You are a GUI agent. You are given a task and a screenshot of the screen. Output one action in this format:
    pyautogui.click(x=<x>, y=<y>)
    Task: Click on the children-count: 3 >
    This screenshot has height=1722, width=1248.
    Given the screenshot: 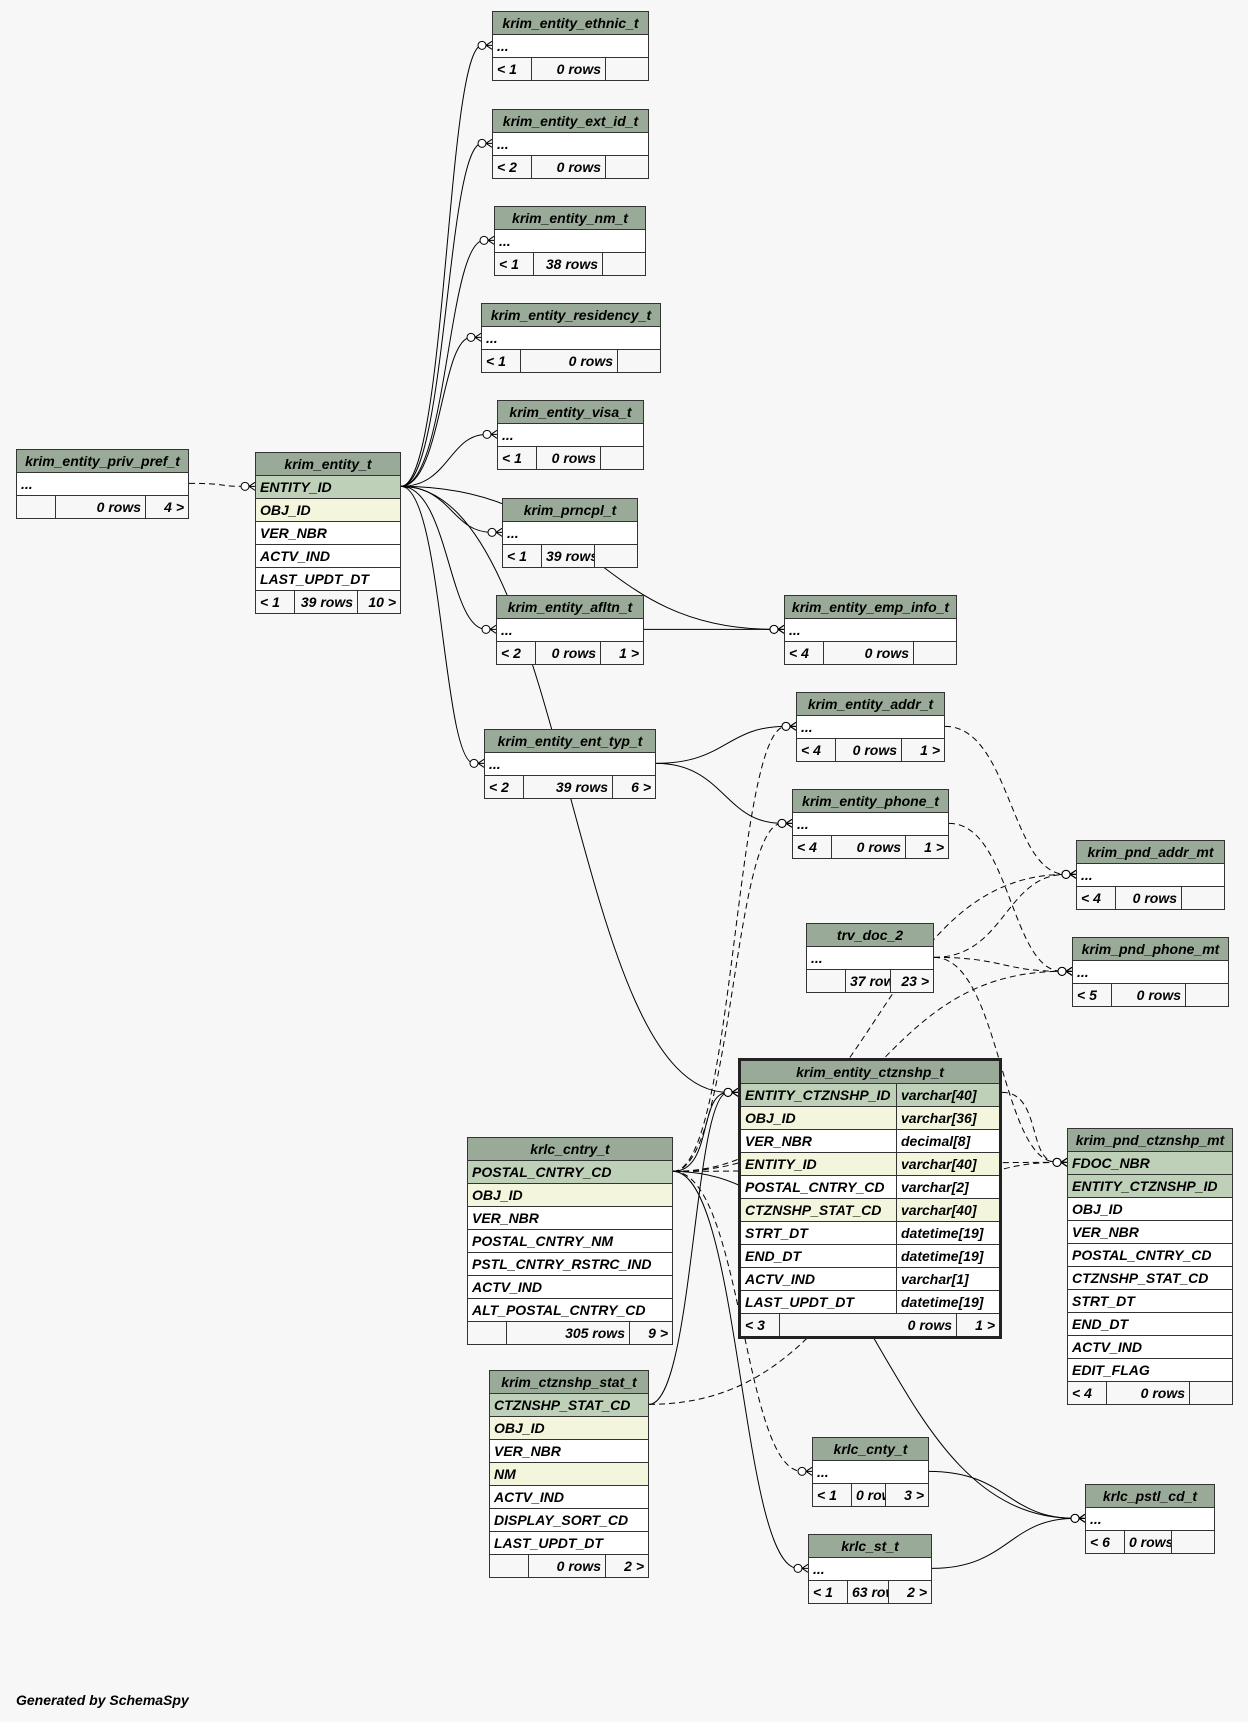 What is the action you would take?
    pyautogui.click(x=907, y=1495)
    